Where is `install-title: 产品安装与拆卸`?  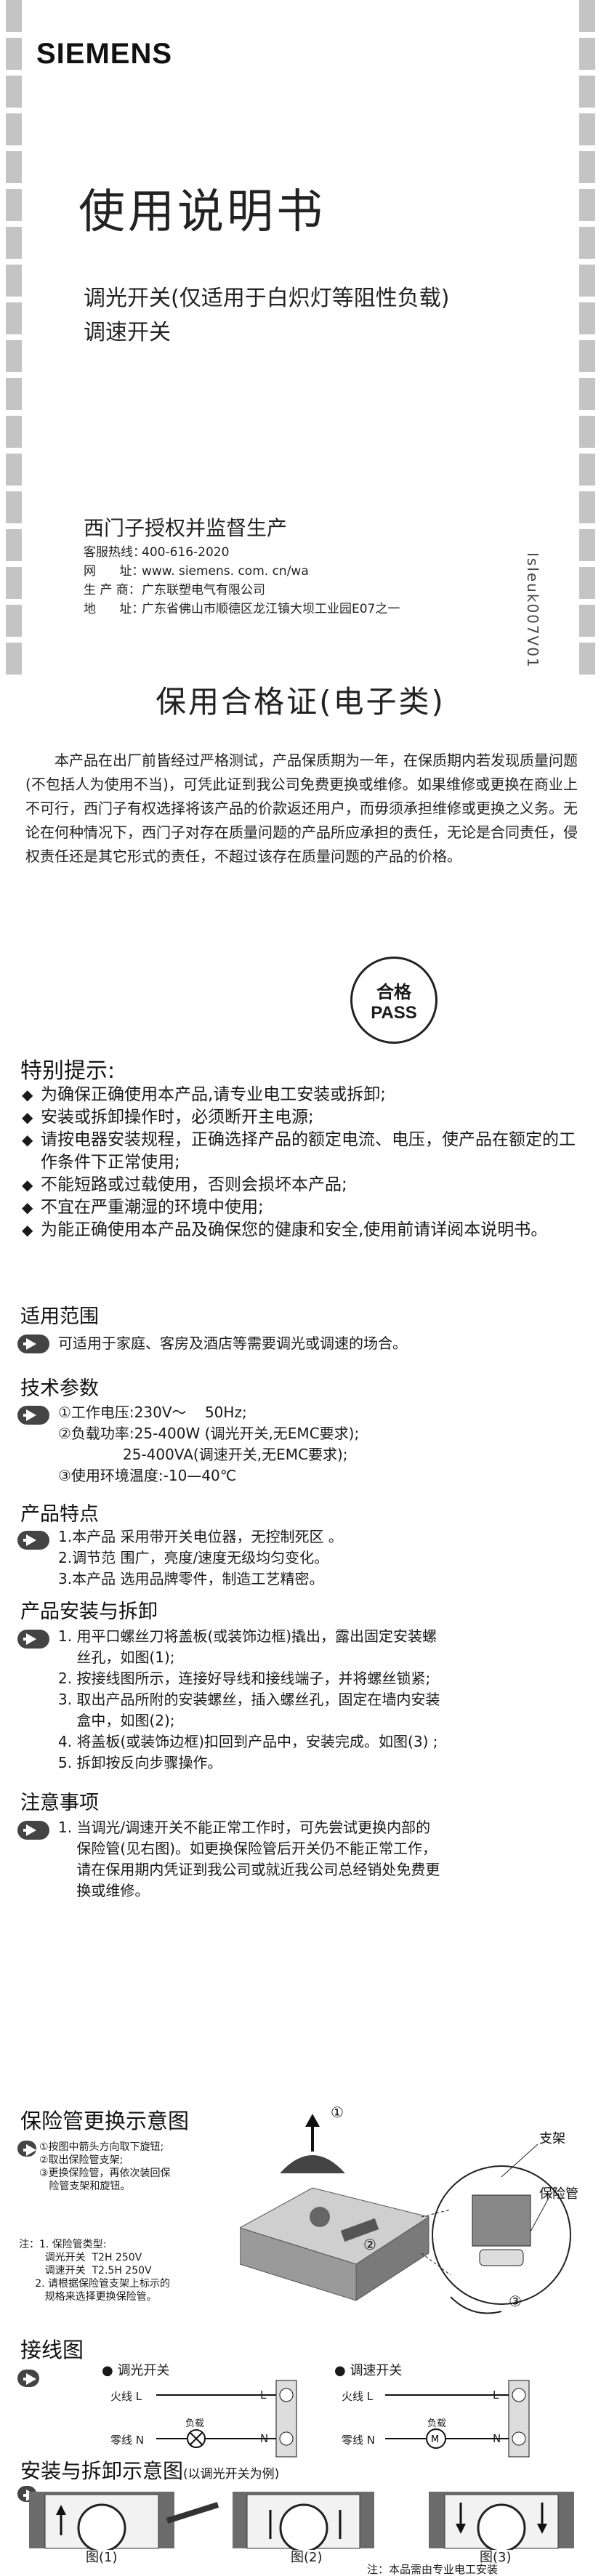
install-title: 产品安装与拆卸 is located at coordinates (89, 1612).